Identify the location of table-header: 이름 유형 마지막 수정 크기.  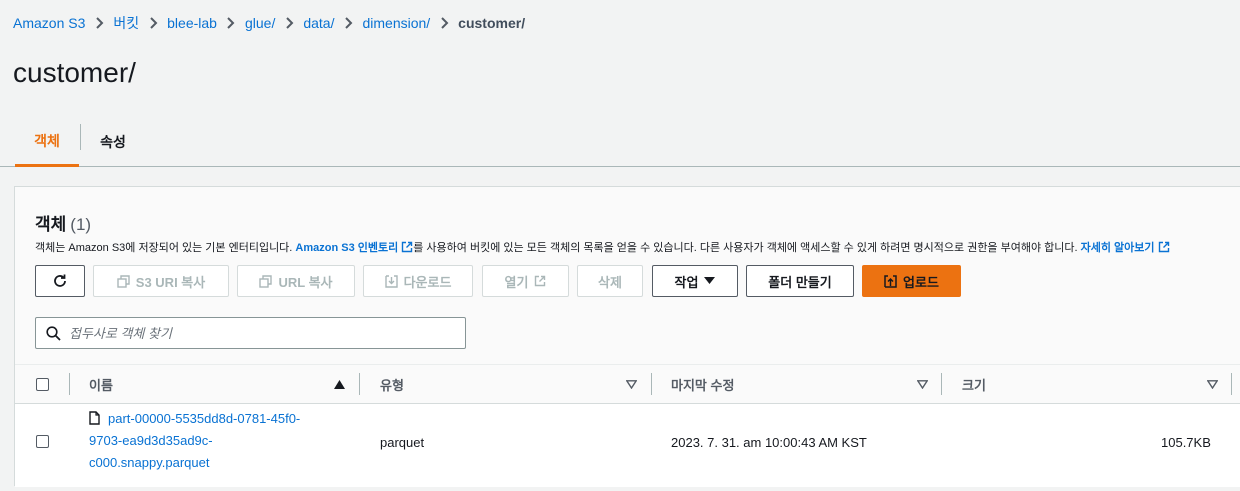
(627, 384).